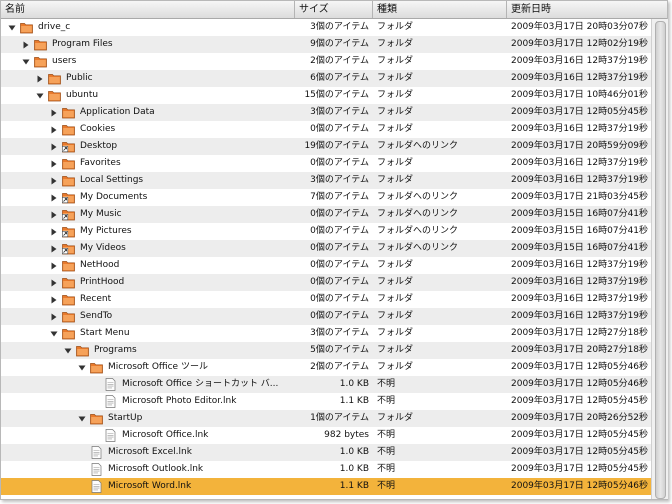 The image size is (672, 504). I want to click on tree-row-date: 2009年03月17日 20時27分18秒, so click(580, 350).